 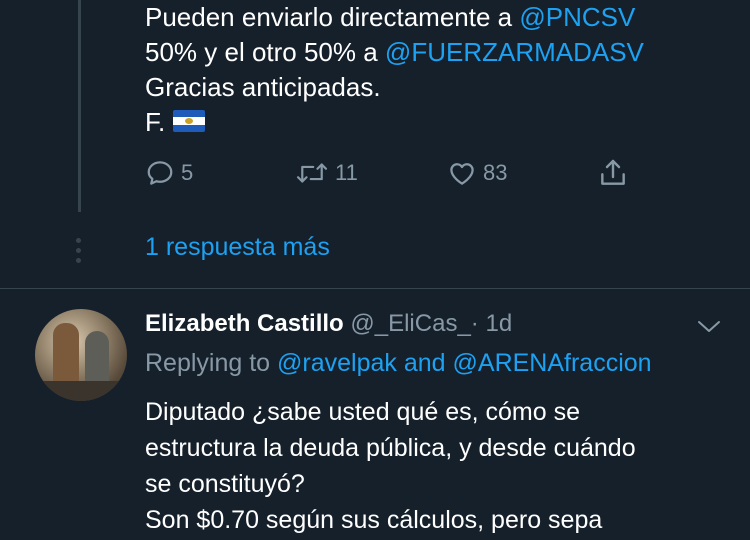 What do you see at coordinates (265, 52) in the screenshot?
I see `tweet-text-segment: 50% y el otro 50% a` at bounding box center [265, 52].